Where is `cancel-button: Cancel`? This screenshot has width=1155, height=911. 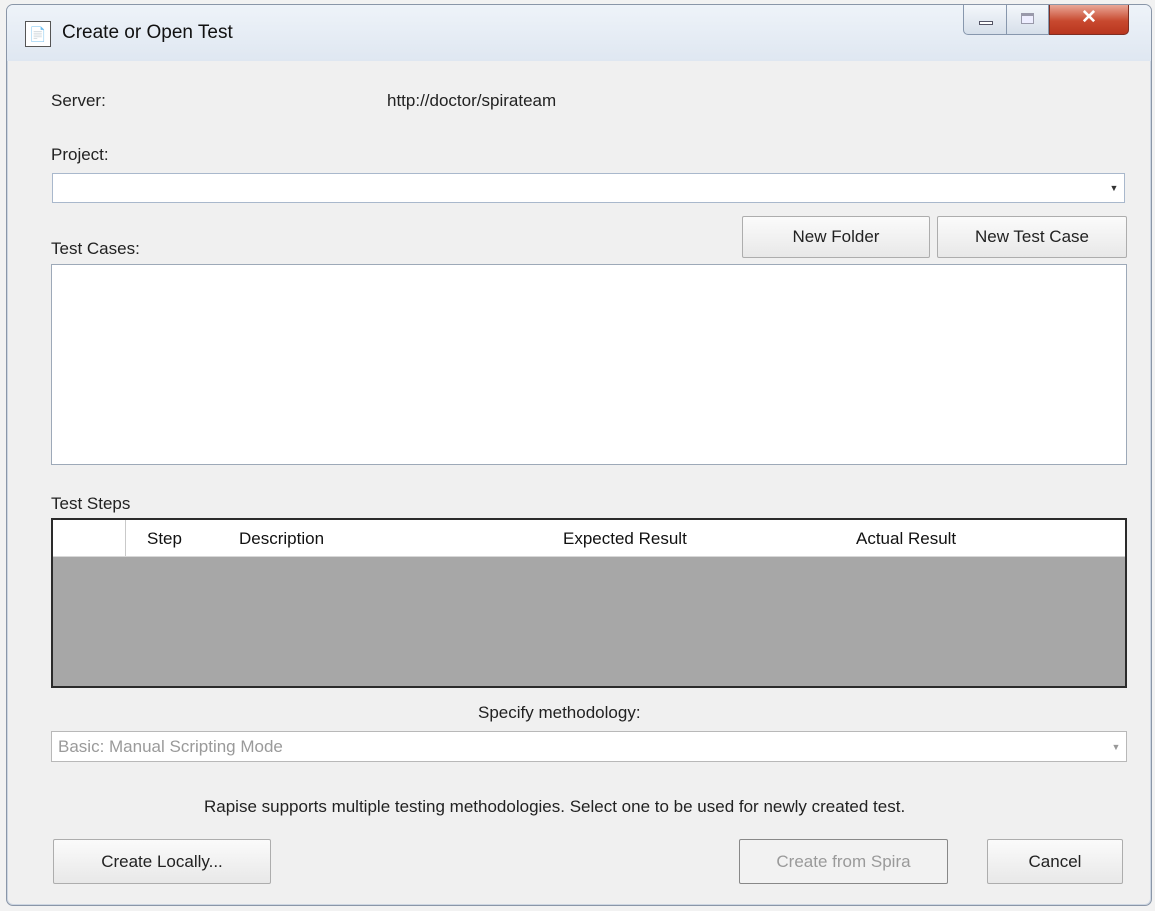 cancel-button: Cancel is located at coordinates (1055, 861).